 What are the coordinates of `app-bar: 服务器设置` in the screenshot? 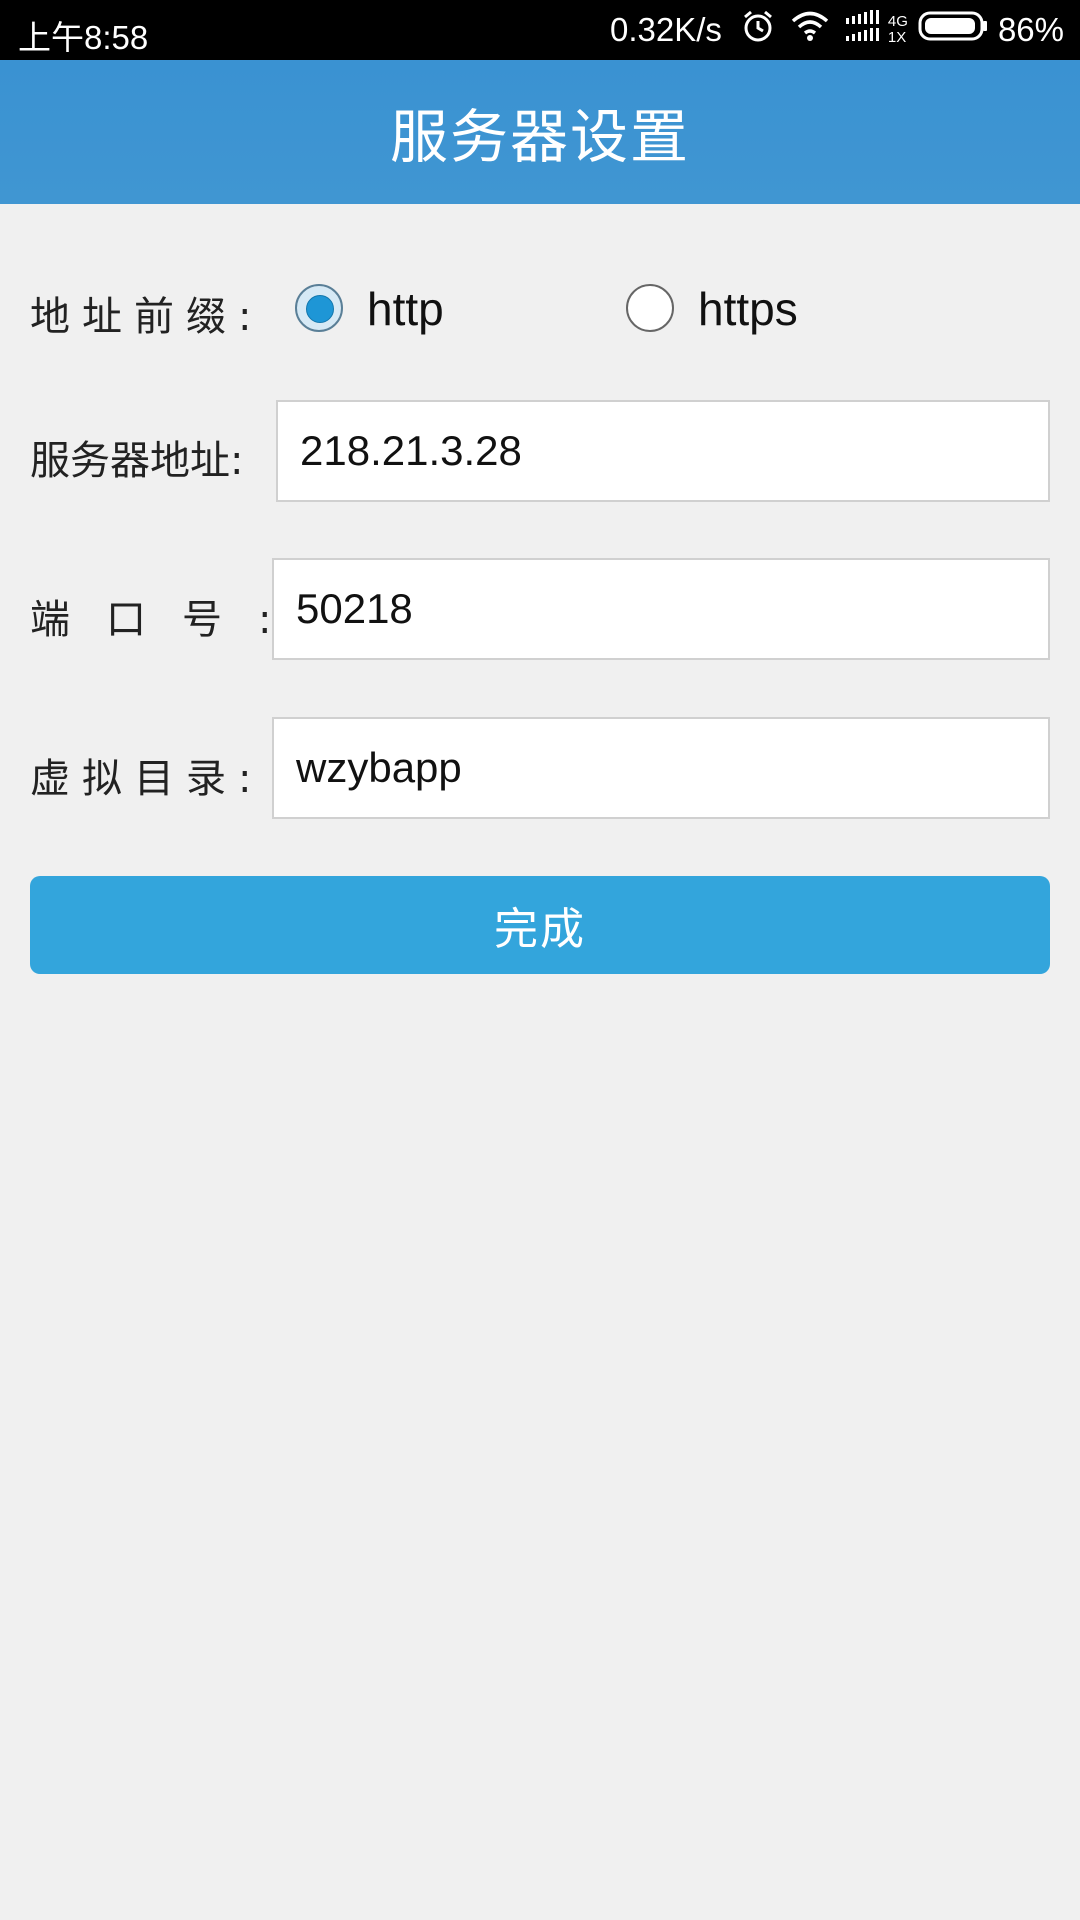 It's located at (540, 132).